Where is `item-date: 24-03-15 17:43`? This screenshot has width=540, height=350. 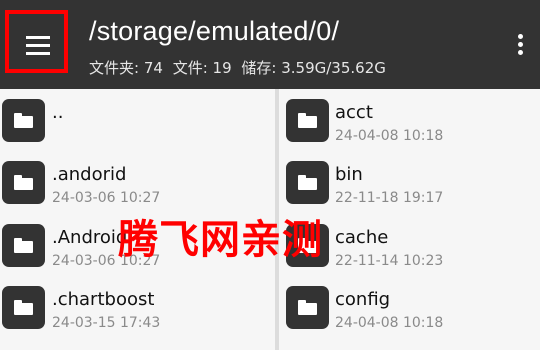 item-date: 24-03-15 17:43 is located at coordinates (106, 323).